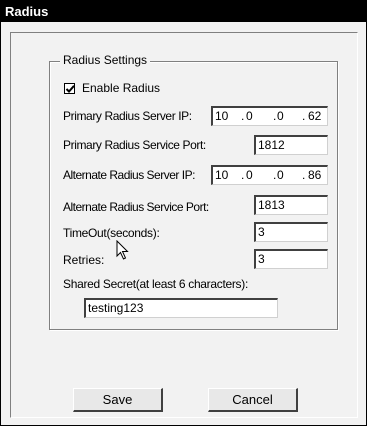 The image size is (367, 426). I want to click on alternate-ip-octet-3: 0, so click(280, 175).